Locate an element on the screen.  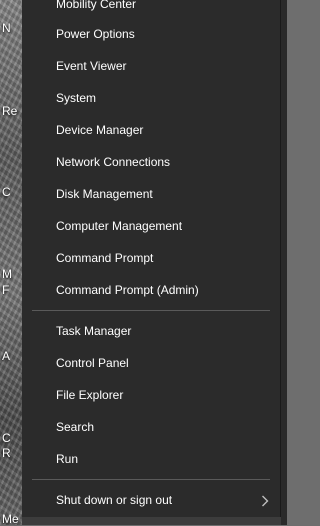
desktop-edge is located at coordinates (284, 262).